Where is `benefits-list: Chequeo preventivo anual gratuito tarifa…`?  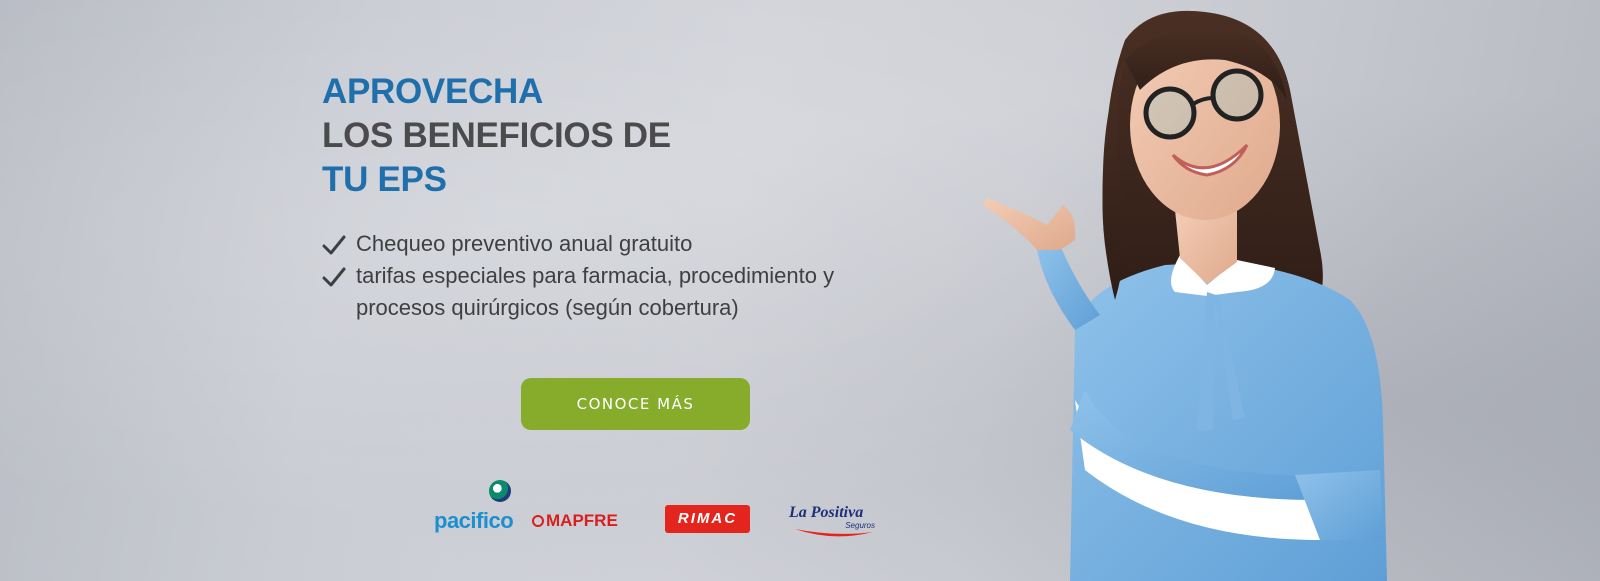
benefits-list: Chequeo preventivo anual gratuito tarifa… is located at coordinates (599, 276).